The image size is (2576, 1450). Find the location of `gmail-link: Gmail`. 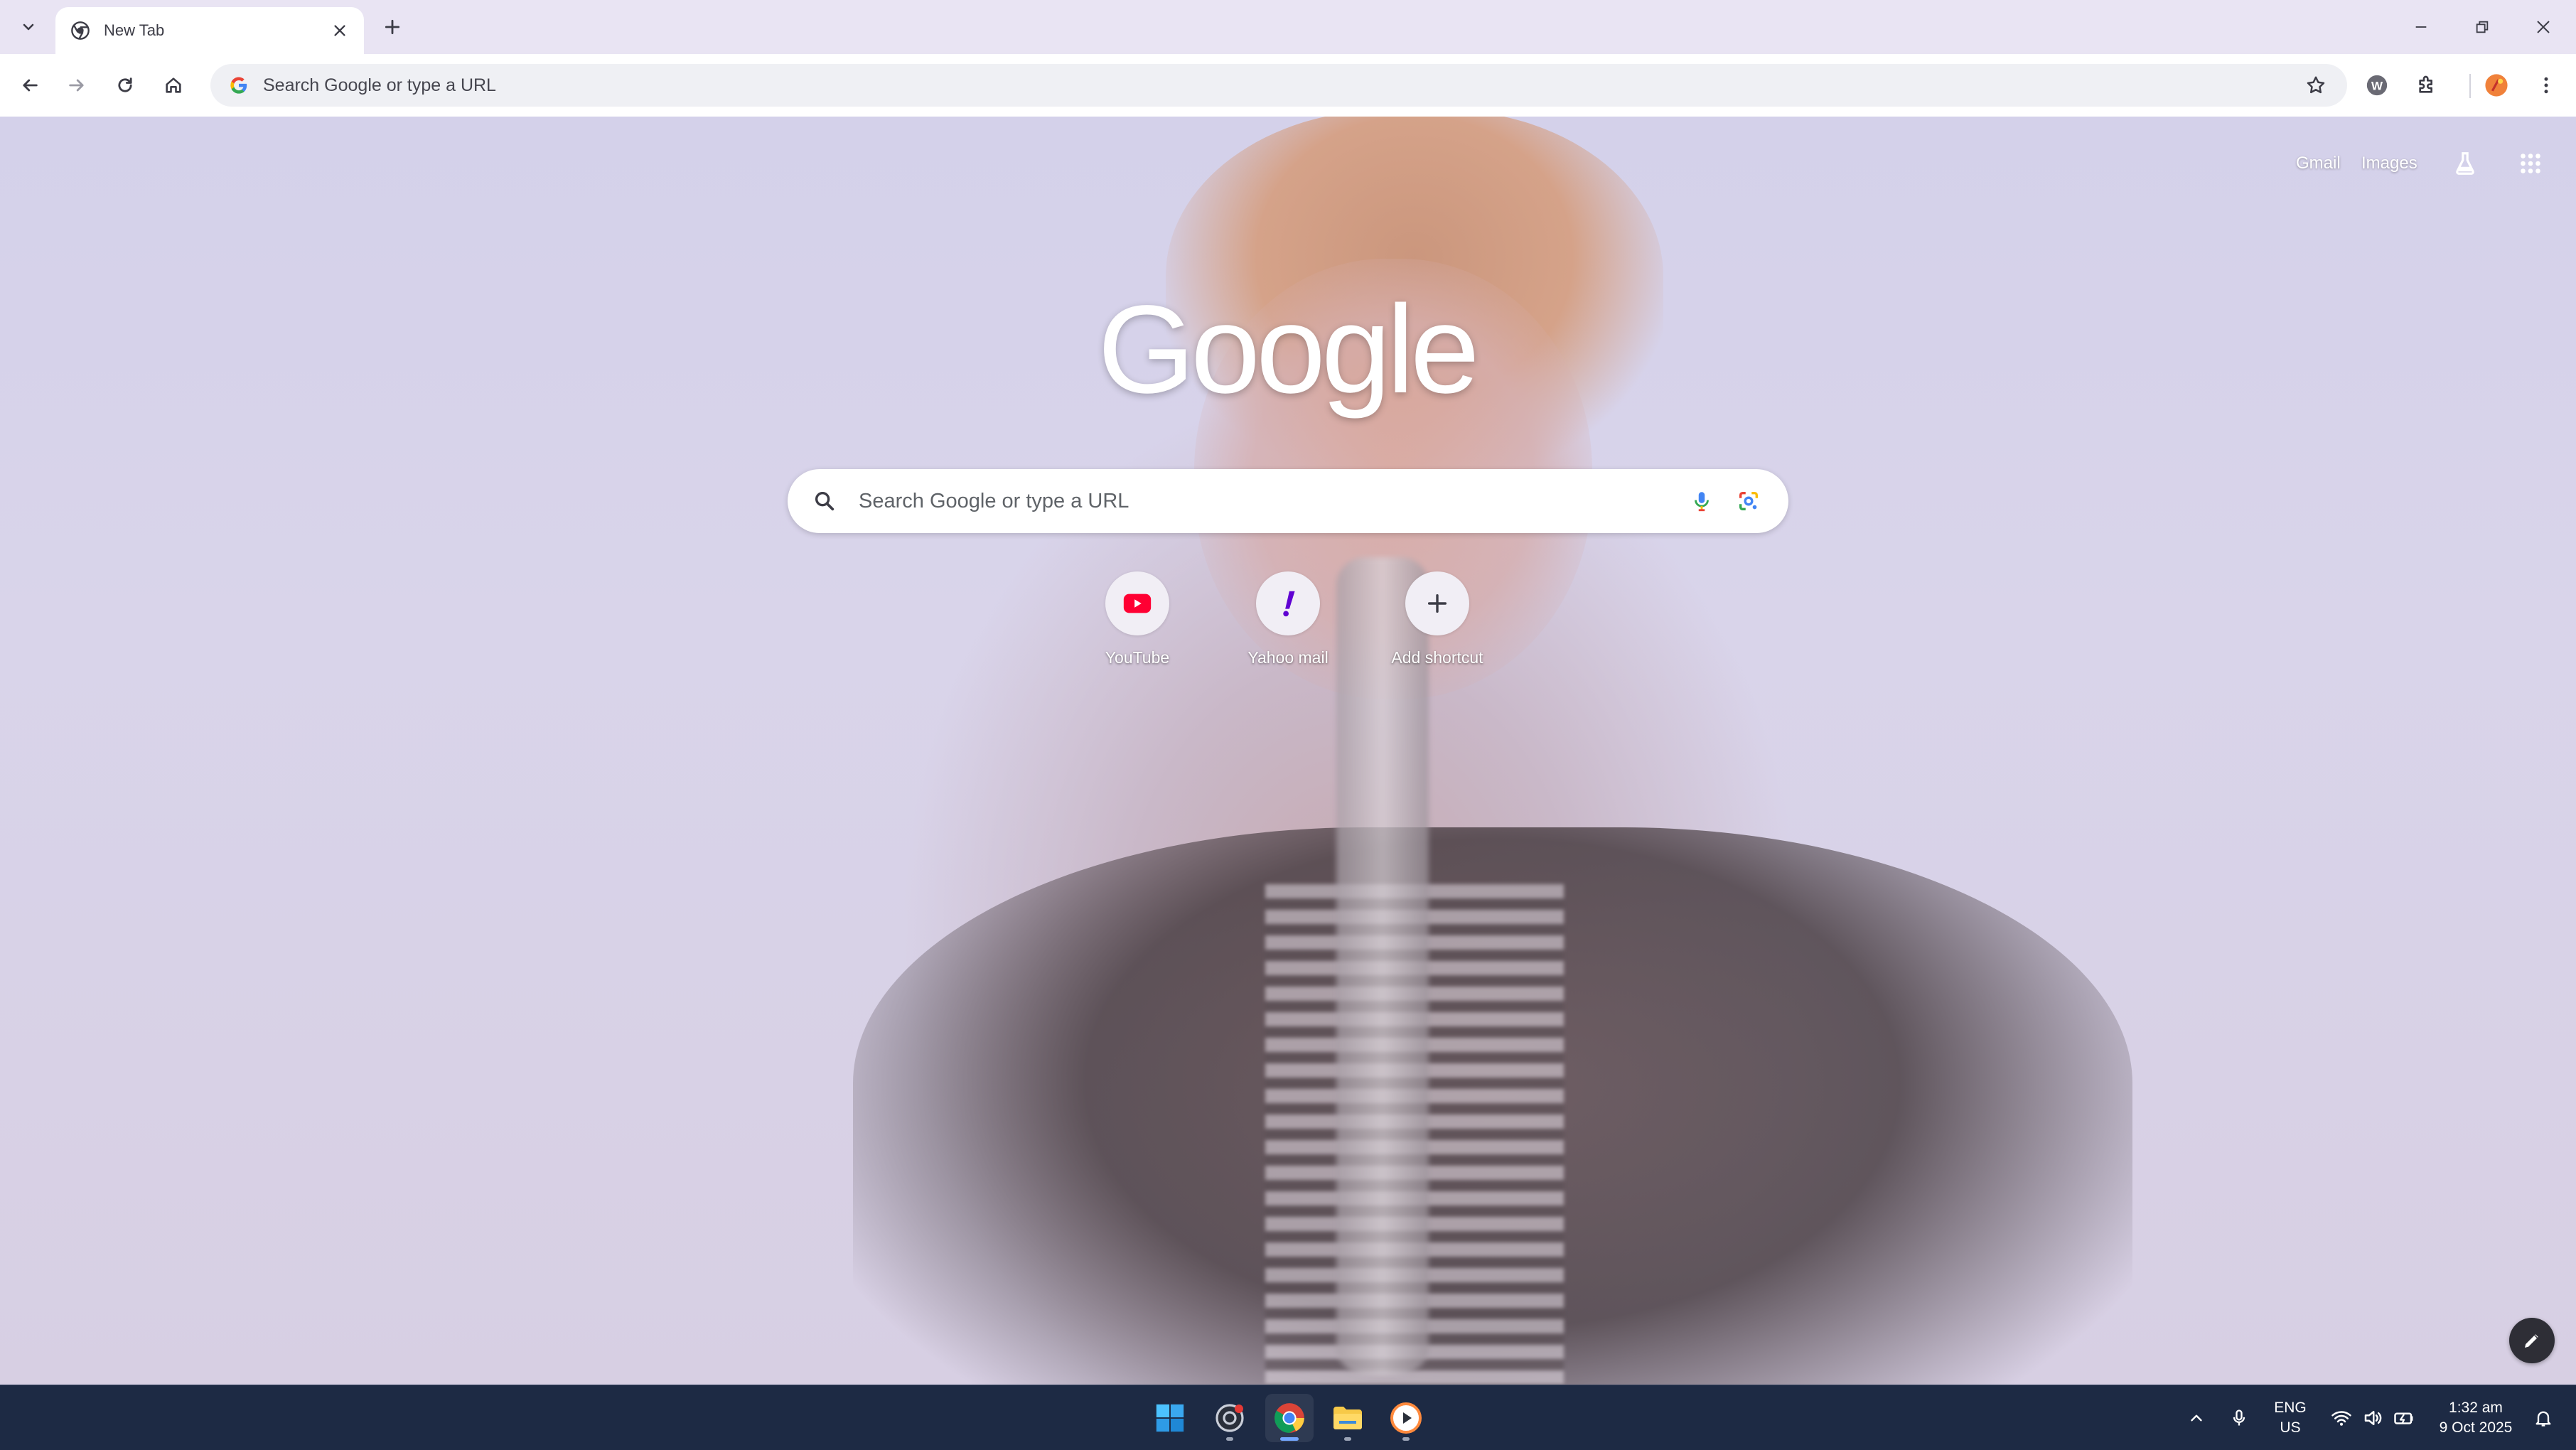

gmail-link: Gmail is located at coordinates (2318, 163).